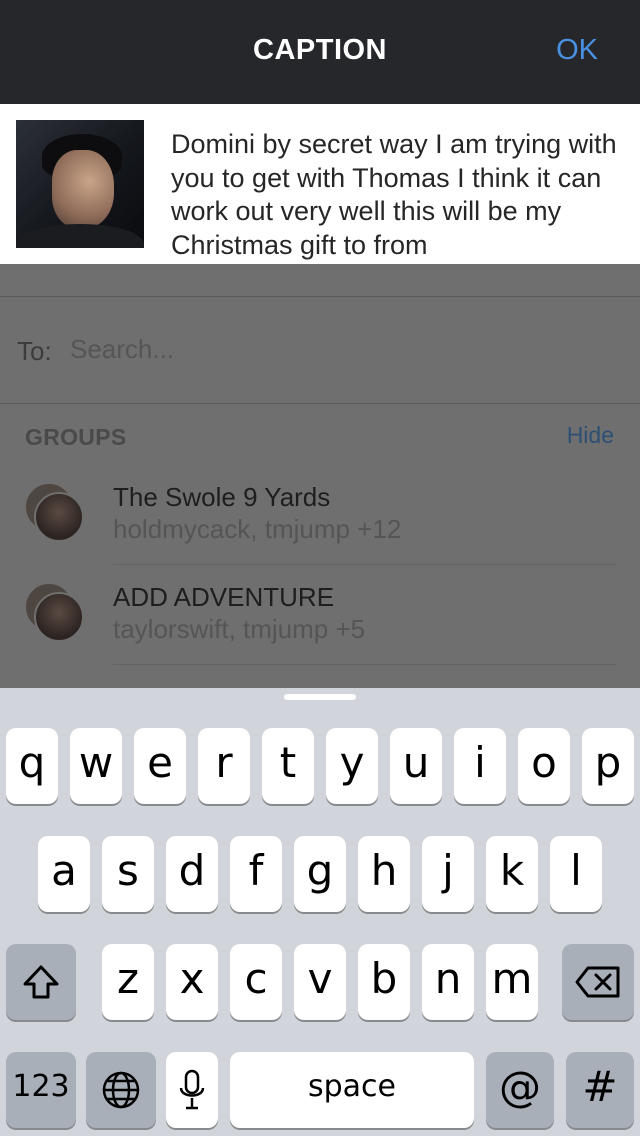 This screenshot has height=1136, width=640. Describe the element at coordinates (320, 982) in the screenshot. I see `key-v: v` at that location.